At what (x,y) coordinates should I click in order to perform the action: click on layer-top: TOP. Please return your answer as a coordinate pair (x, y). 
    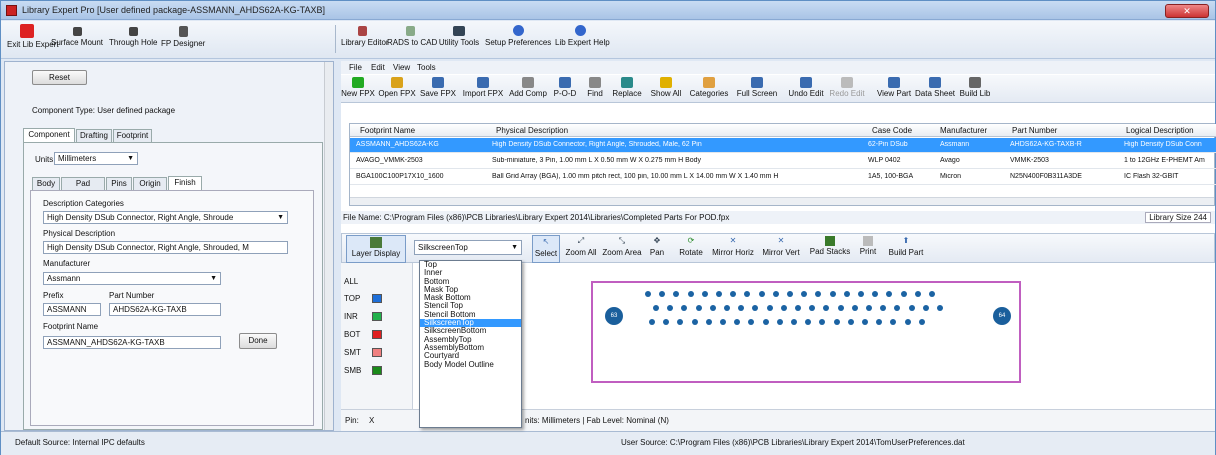
    Looking at the image, I should click on (363, 298).